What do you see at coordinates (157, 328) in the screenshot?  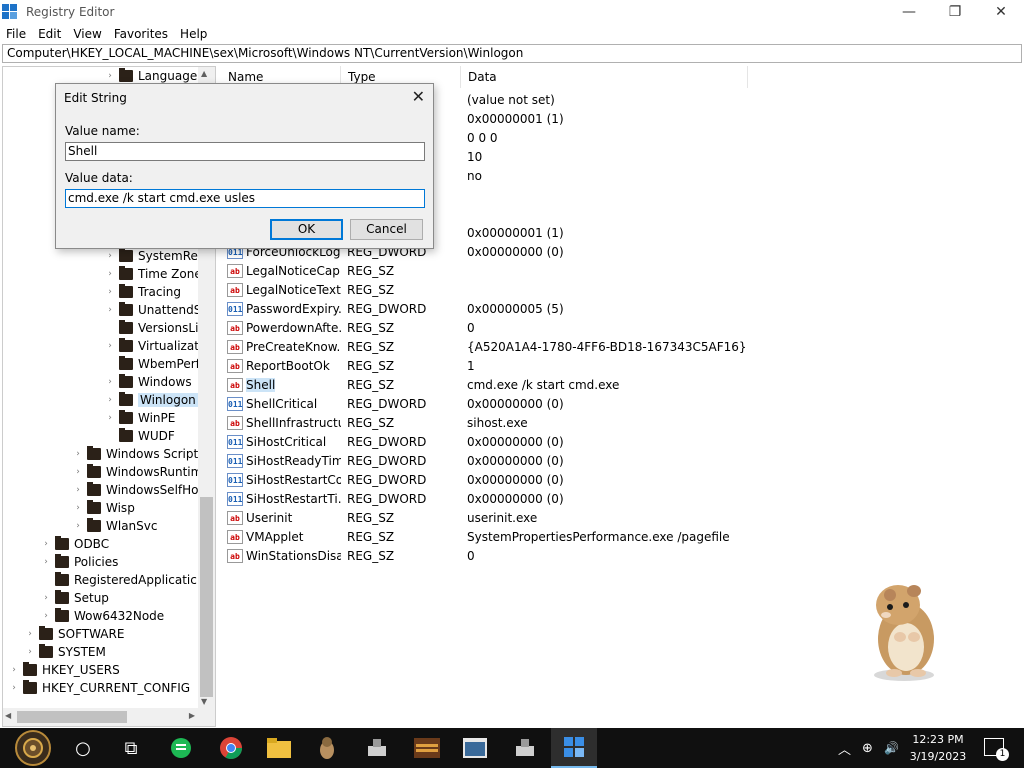 I see `tree-item: VersionsList` at bounding box center [157, 328].